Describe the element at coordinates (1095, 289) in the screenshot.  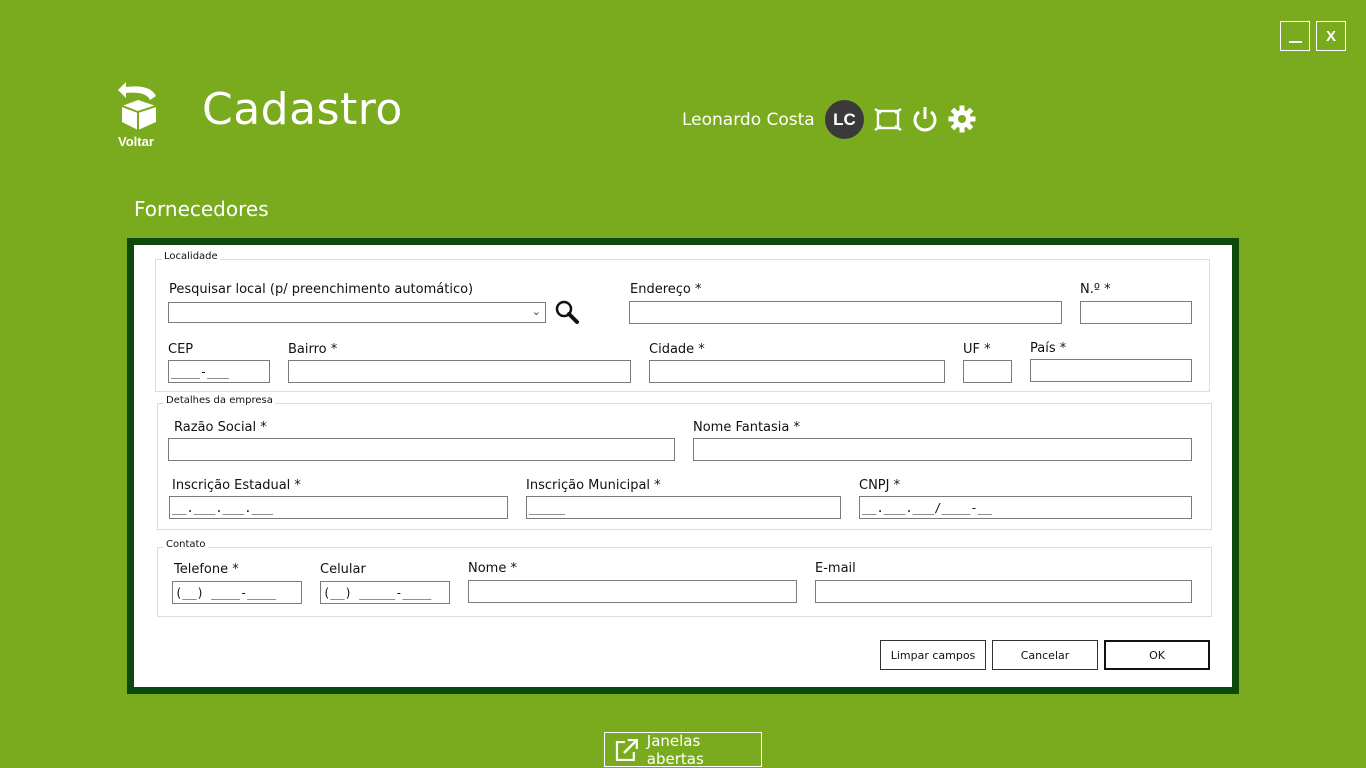
I see `numero-label: N.º *` at that location.